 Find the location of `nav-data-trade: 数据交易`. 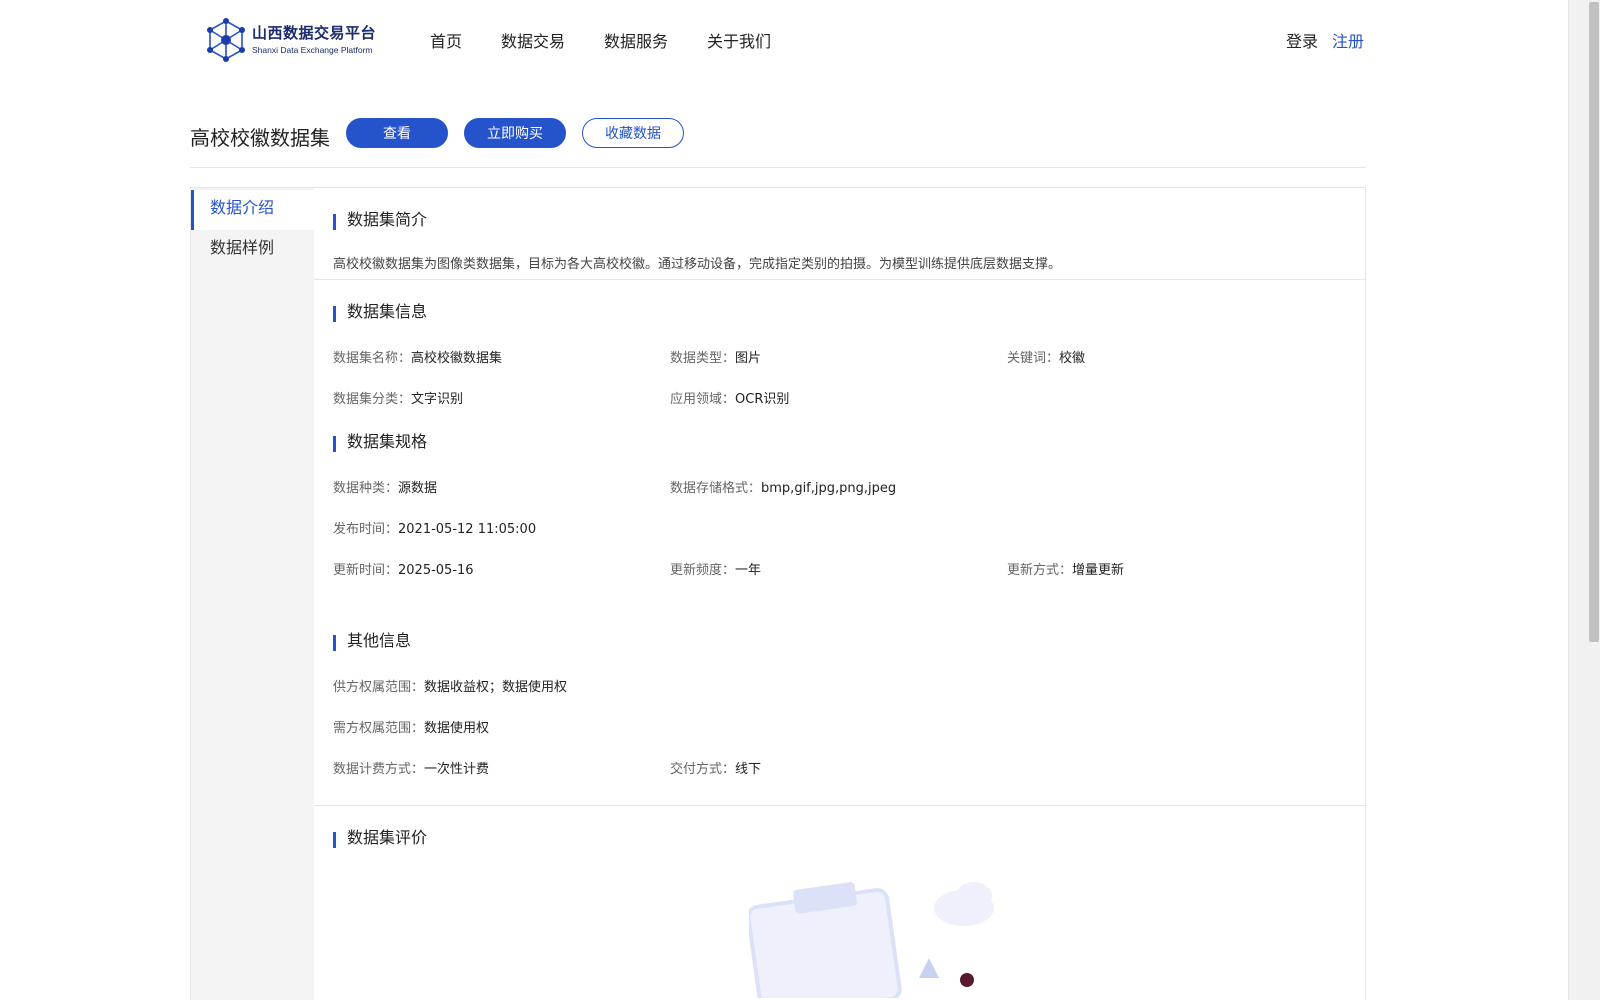

nav-data-trade: 数据交易 is located at coordinates (533, 40).